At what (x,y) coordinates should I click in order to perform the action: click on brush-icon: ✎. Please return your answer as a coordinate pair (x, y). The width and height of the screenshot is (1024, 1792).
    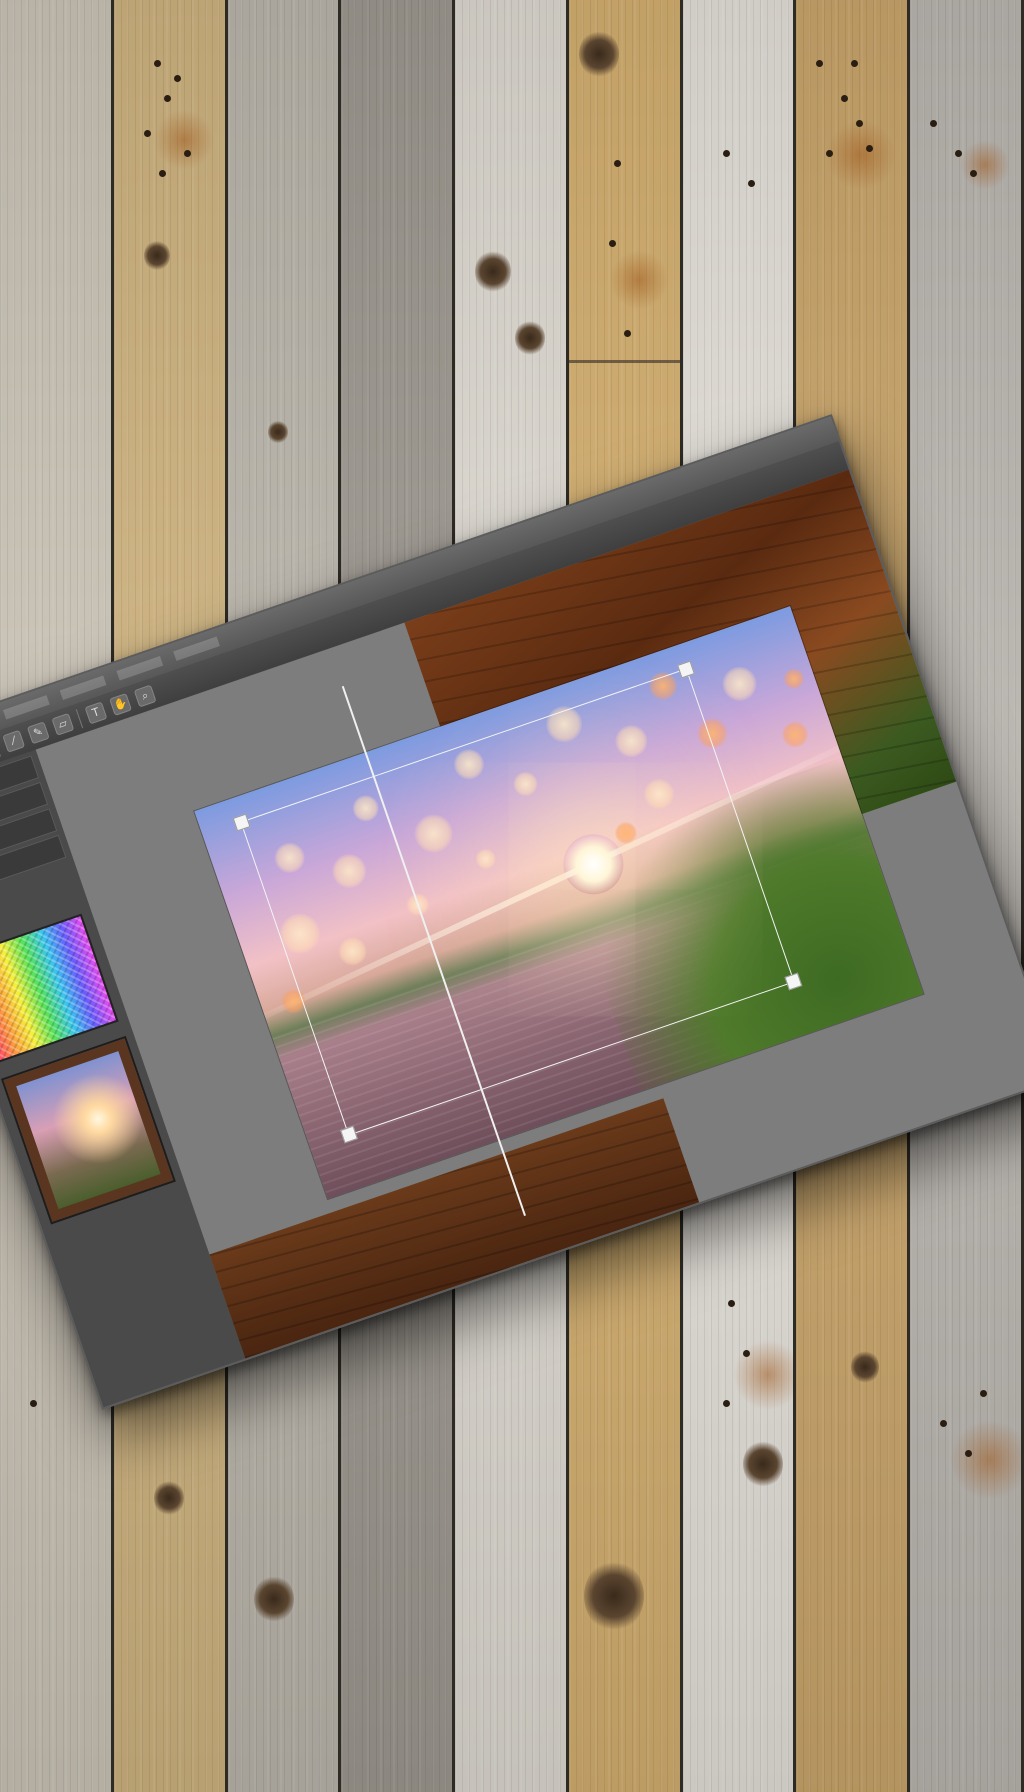
    Looking at the image, I should click on (38, 733).